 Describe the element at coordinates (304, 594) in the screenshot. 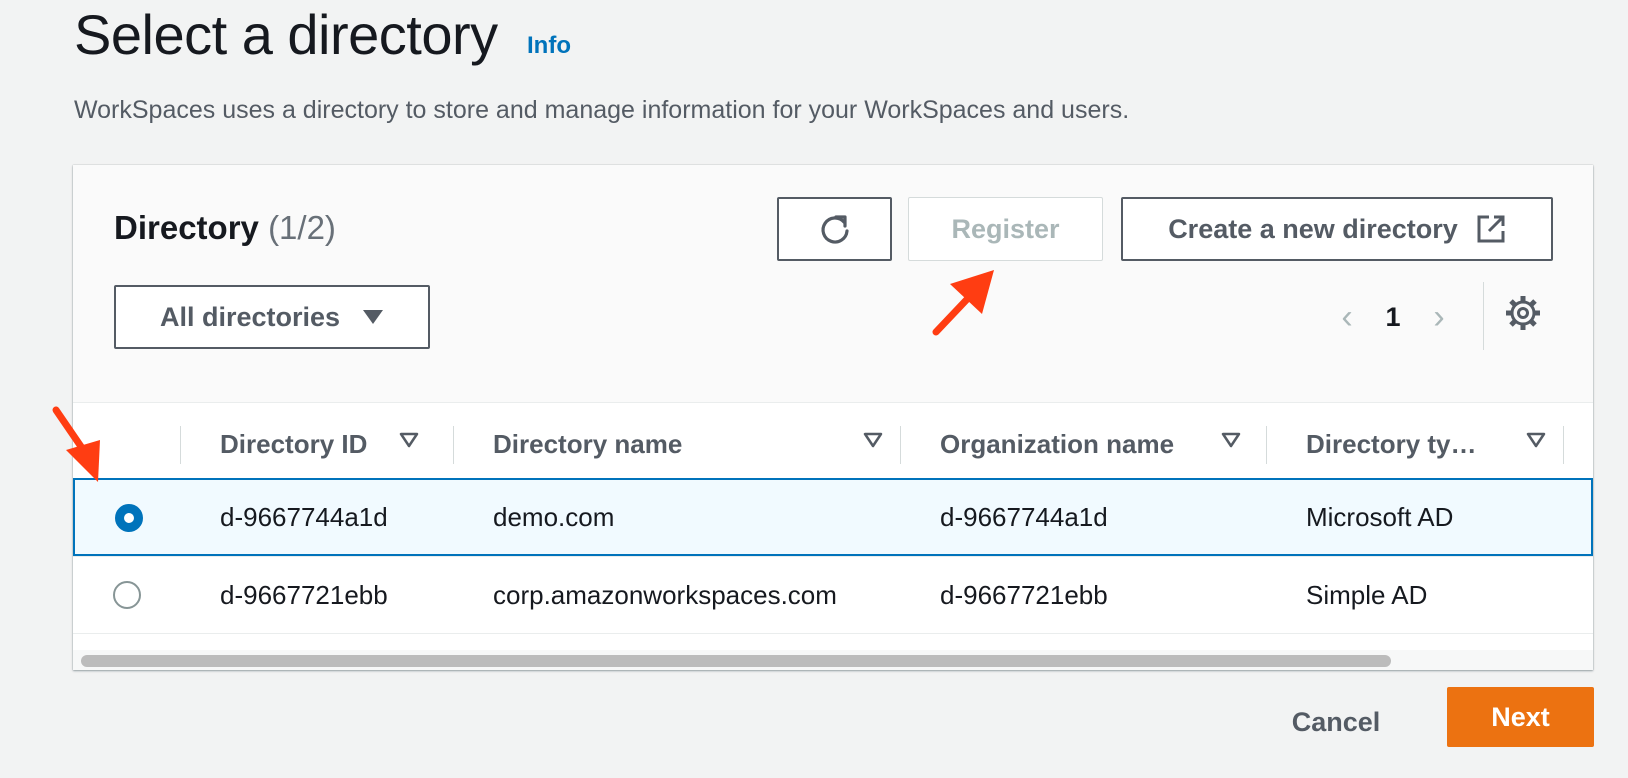

I see `cell-directory-id: d-9667721ebb` at that location.